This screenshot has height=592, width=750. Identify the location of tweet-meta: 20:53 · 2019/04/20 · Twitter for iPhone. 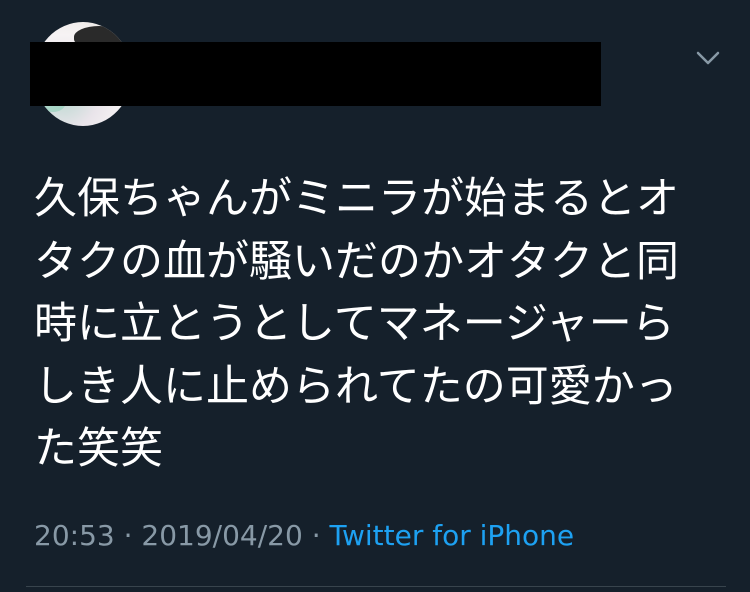
(304, 536).